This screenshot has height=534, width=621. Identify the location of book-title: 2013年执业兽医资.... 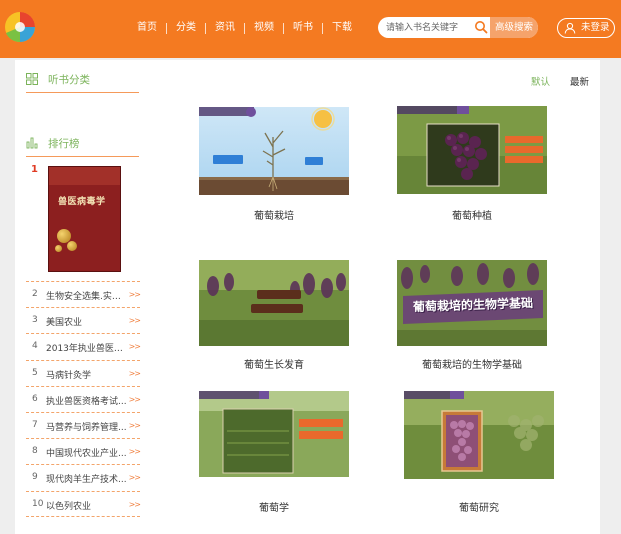
(87, 347).